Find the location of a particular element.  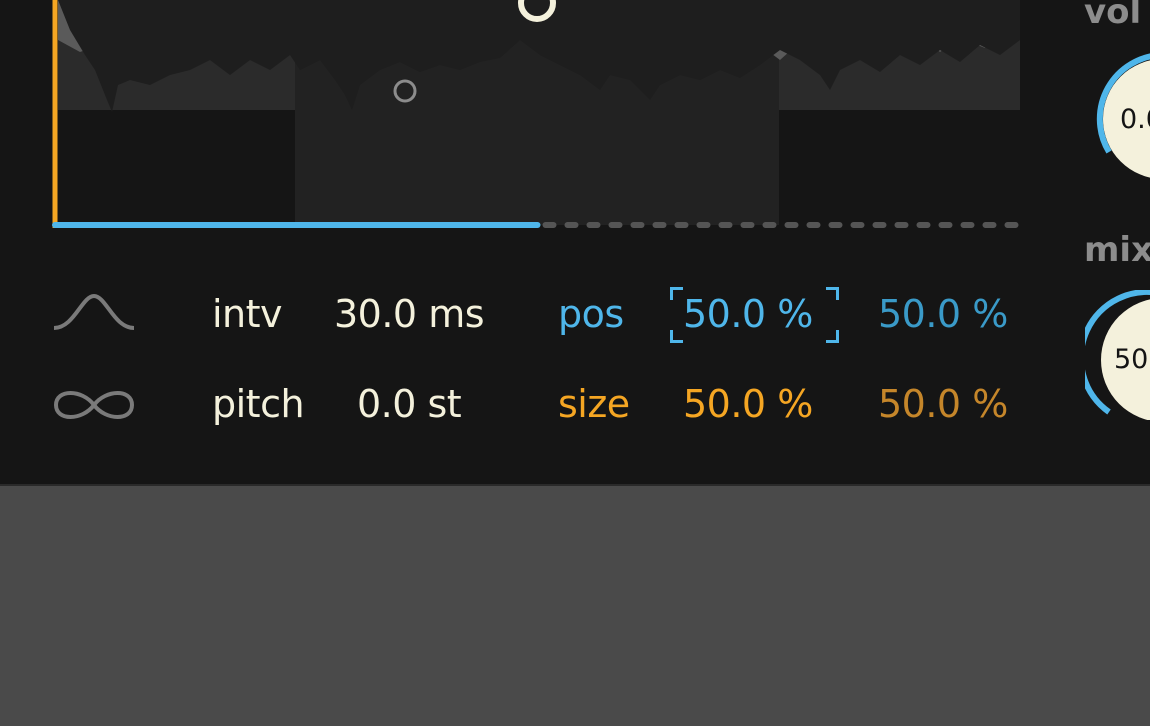

size-value: 50.0 % is located at coordinates (748, 404).